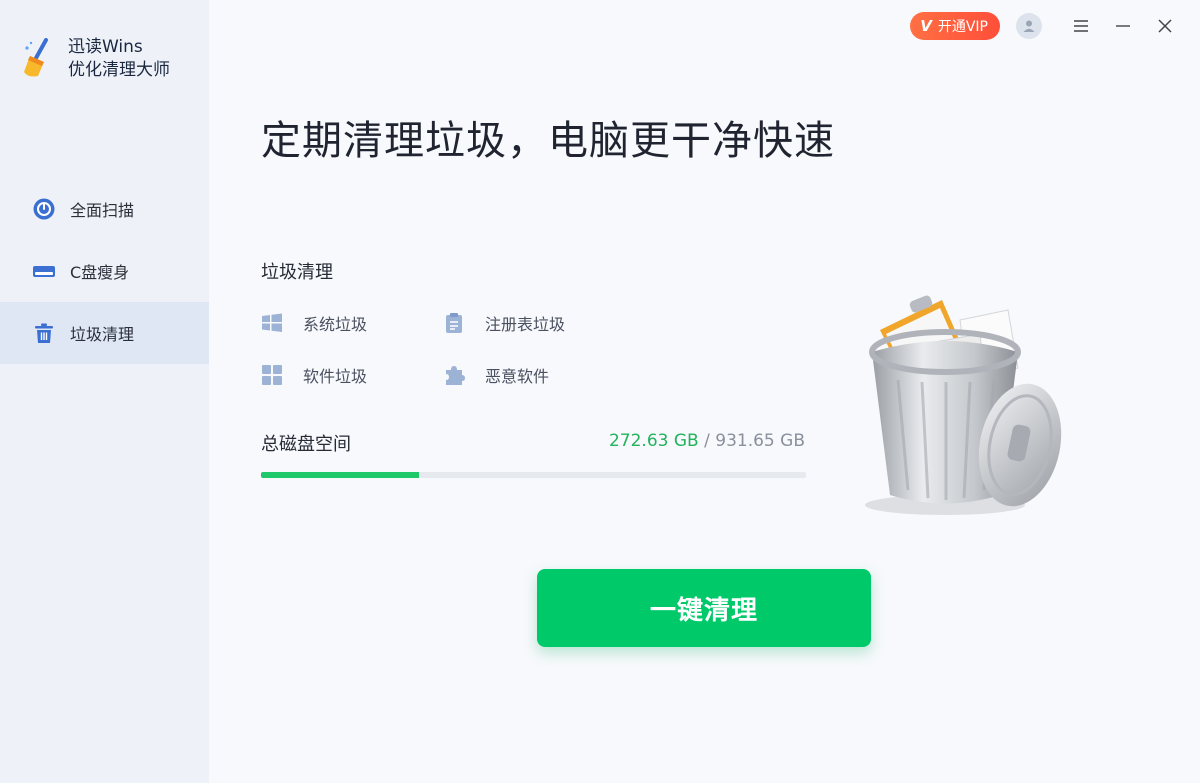  What do you see at coordinates (525, 324) in the screenshot?
I see `feature-label: 注册表垃圾` at bounding box center [525, 324].